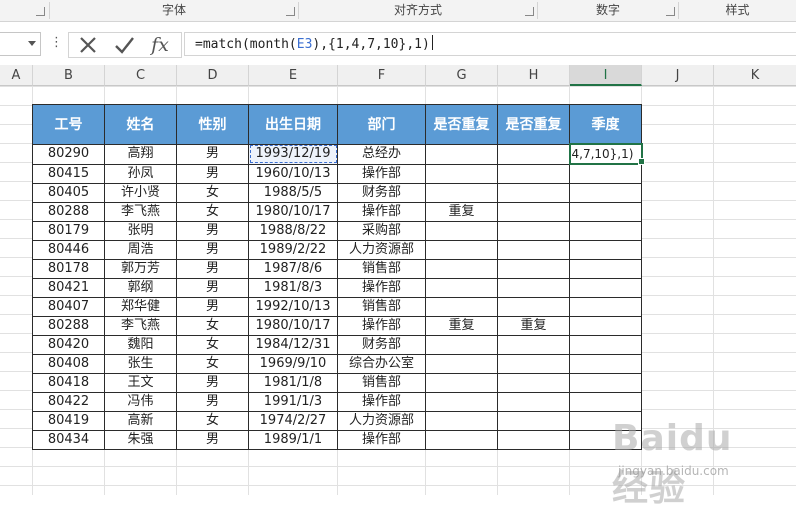 Image resolution: width=796 pixels, height=511 pixels. Describe the element at coordinates (678, 75) in the screenshot. I see `column-header-j: J` at that location.